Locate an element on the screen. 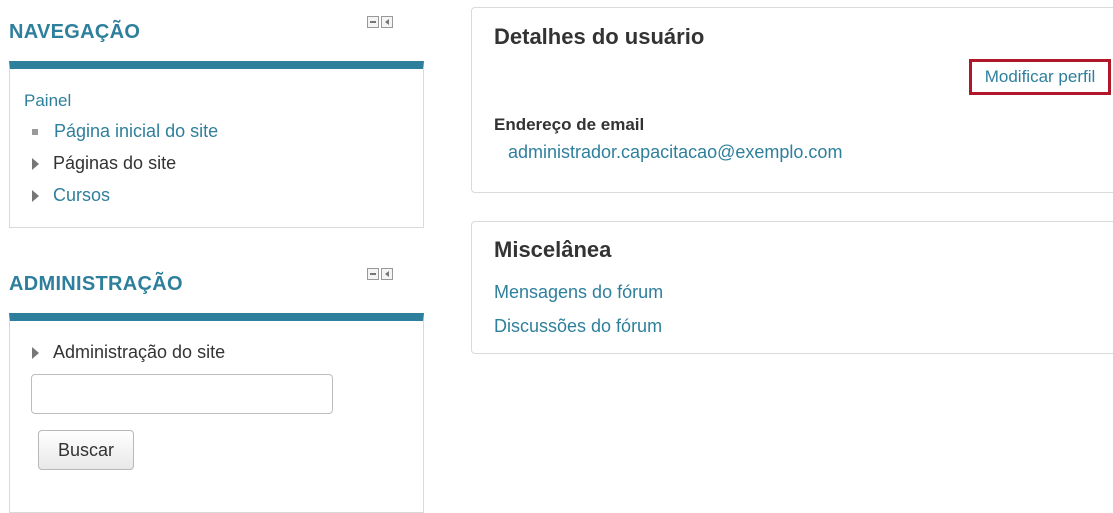 The width and height of the screenshot is (1113, 513). administration-block-controls is located at coordinates (380, 274).